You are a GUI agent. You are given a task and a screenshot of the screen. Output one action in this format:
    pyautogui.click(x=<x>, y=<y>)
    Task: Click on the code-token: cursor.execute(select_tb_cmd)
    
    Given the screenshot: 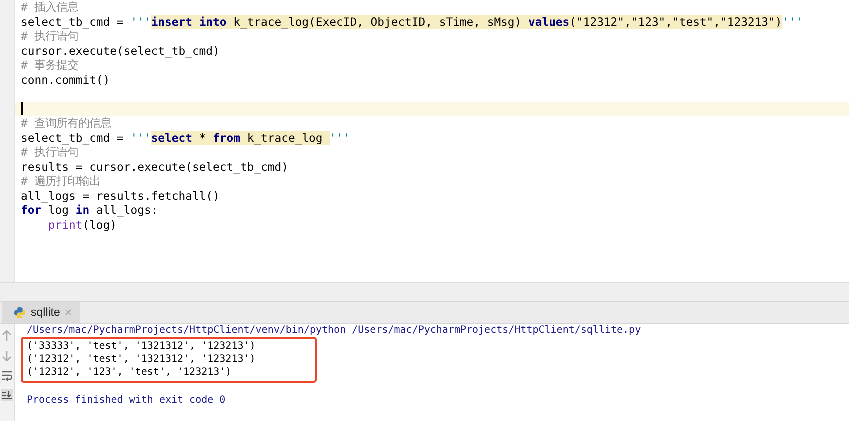 What is the action you would take?
    pyautogui.click(x=120, y=51)
    